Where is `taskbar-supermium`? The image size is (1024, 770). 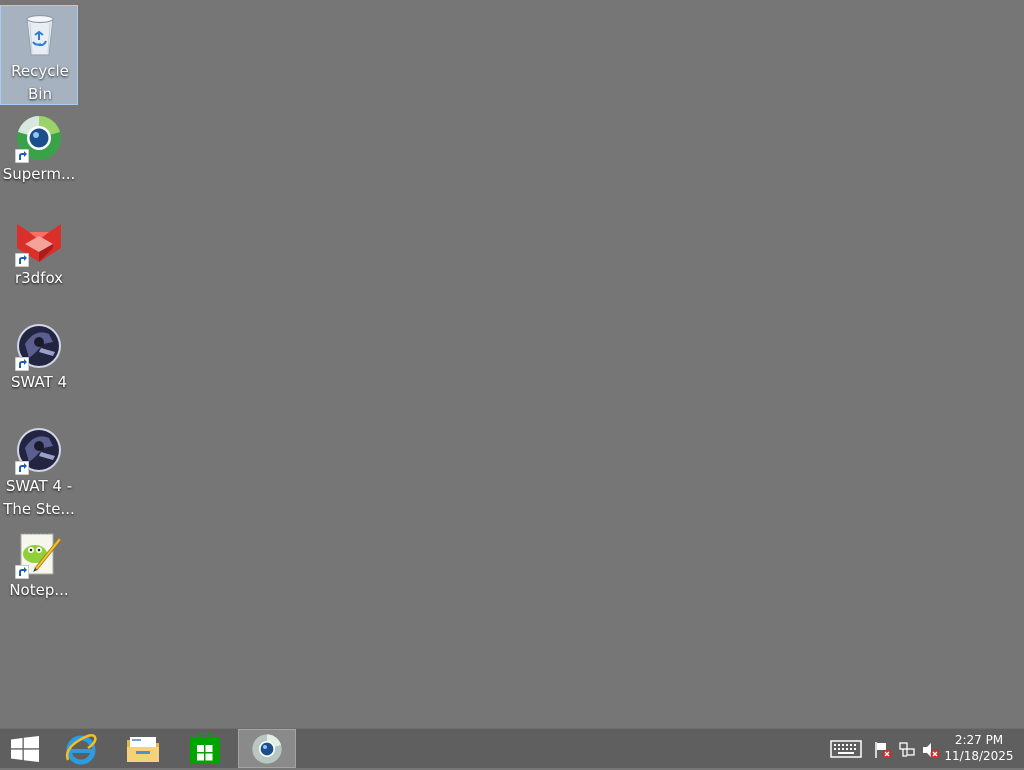
taskbar-supermium is located at coordinates (267, 748).